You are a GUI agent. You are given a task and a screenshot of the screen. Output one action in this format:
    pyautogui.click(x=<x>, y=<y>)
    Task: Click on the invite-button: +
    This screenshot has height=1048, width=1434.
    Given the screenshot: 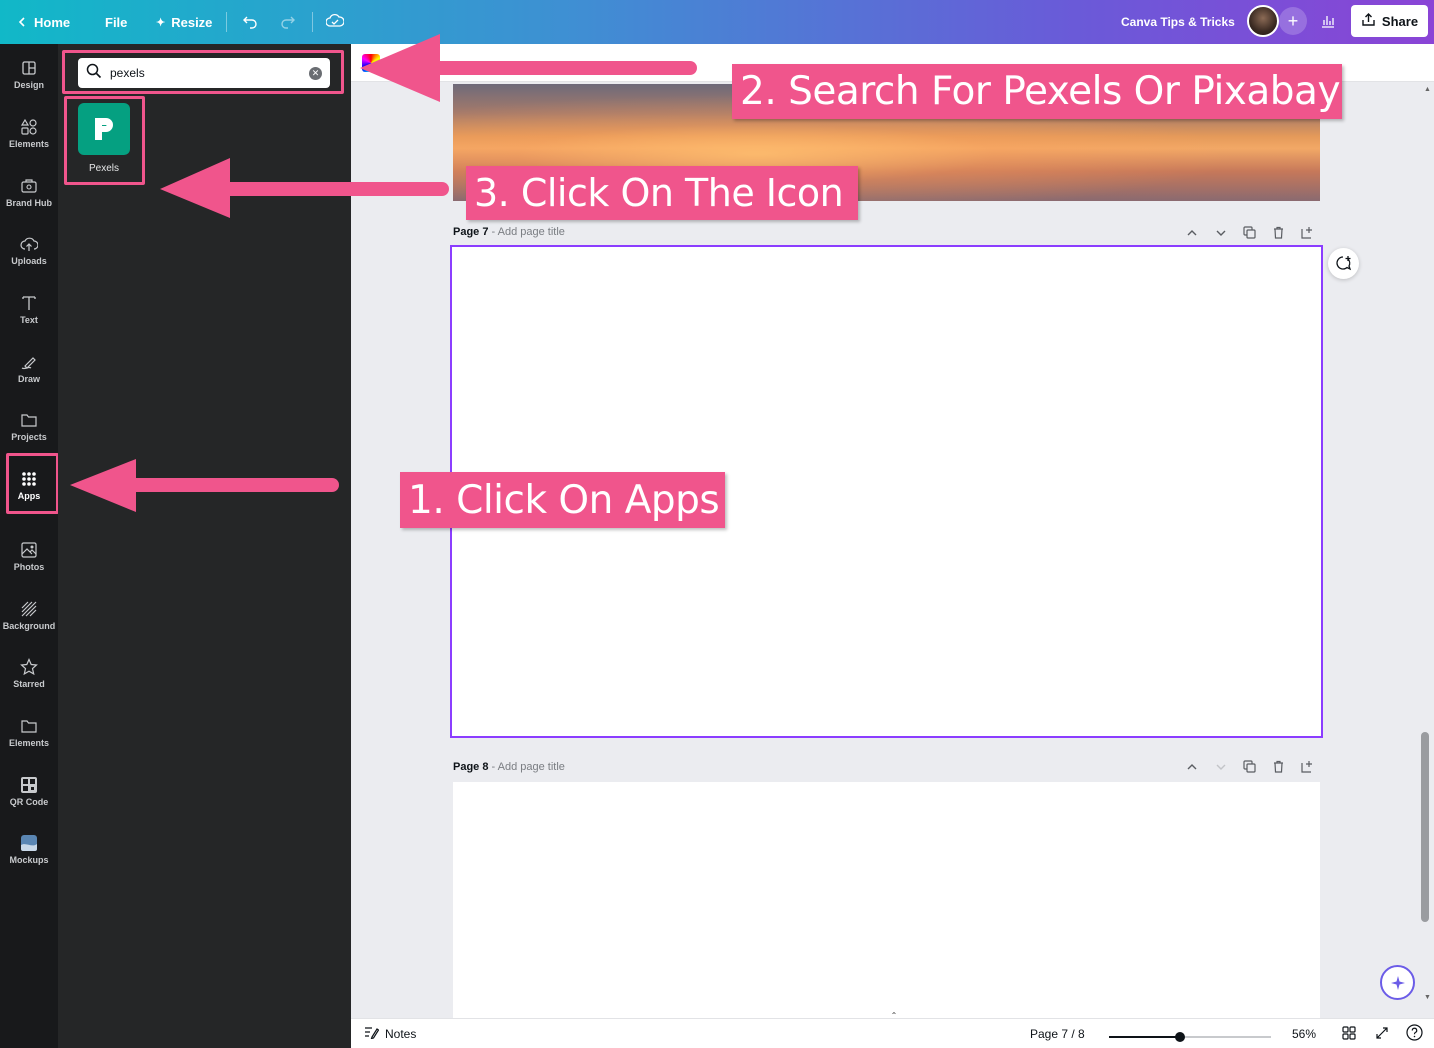 What is the action you would take?
    pyautogui.click(x=1293, y=21)
    